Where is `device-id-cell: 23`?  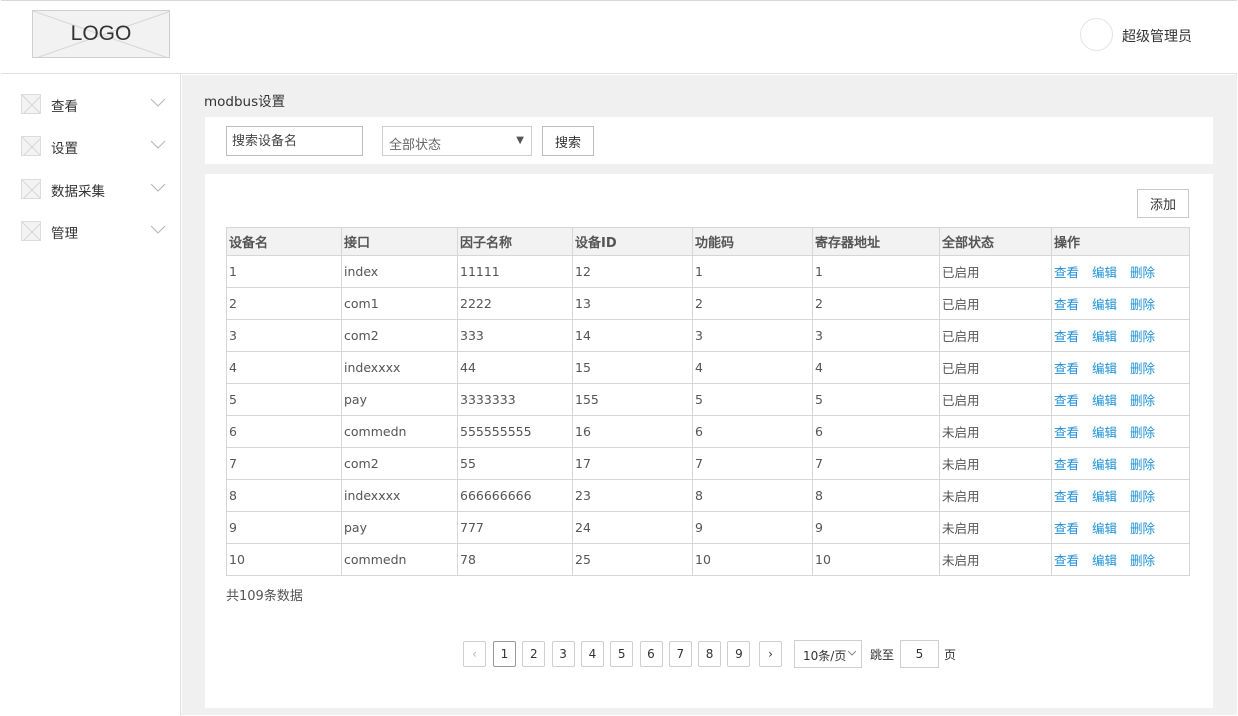
device-id-cell: 23 is located at coordinates (632, 495).